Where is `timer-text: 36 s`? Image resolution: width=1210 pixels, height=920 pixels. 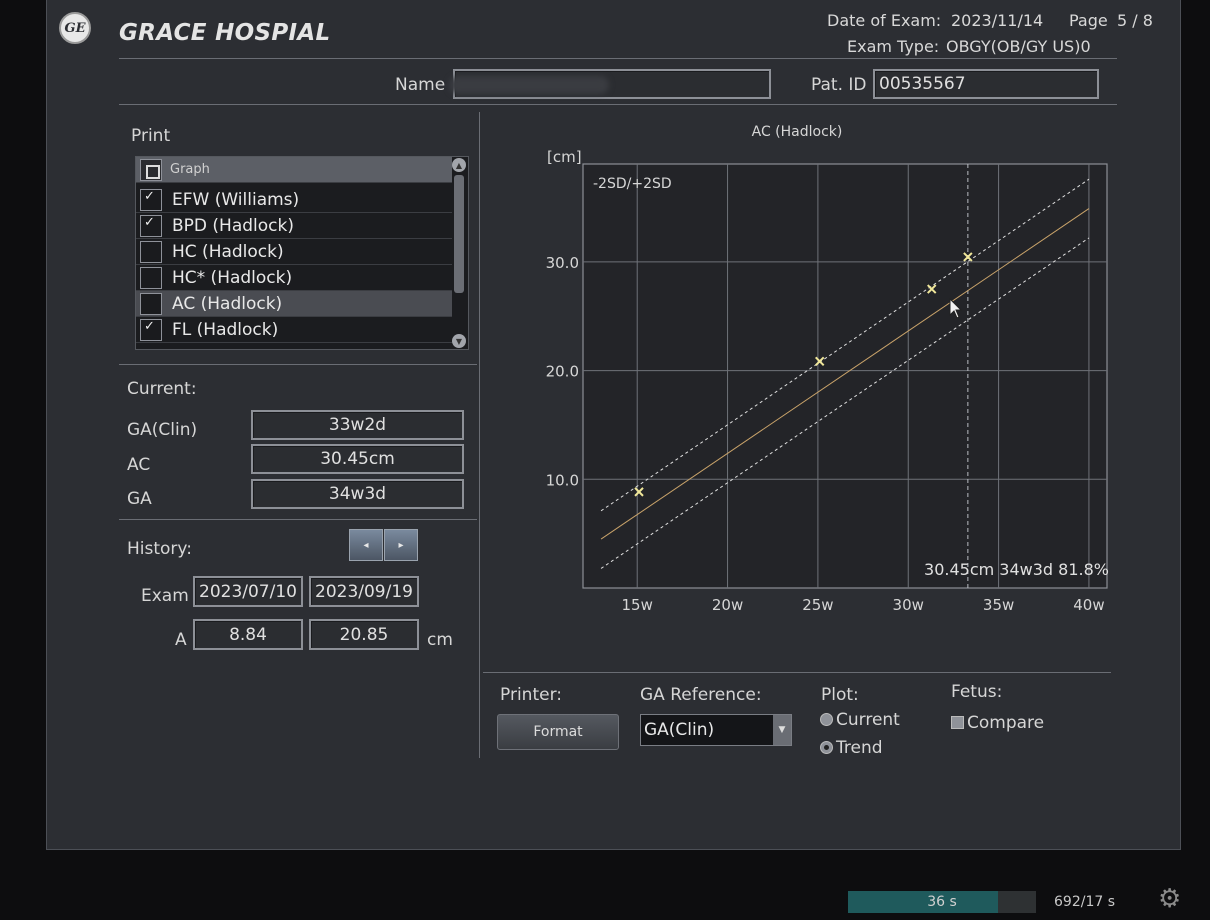
timer-text: 36 s is located at coordinates (942, 902).